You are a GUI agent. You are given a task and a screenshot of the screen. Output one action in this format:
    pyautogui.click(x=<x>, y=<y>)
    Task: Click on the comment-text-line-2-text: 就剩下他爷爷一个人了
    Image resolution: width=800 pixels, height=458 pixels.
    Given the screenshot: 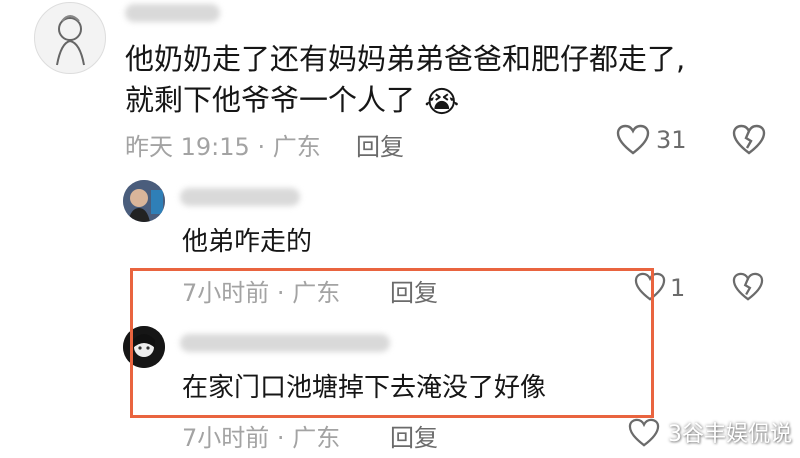 What is the action you would take?
    pyautogui.click(x=270, y=100)
    